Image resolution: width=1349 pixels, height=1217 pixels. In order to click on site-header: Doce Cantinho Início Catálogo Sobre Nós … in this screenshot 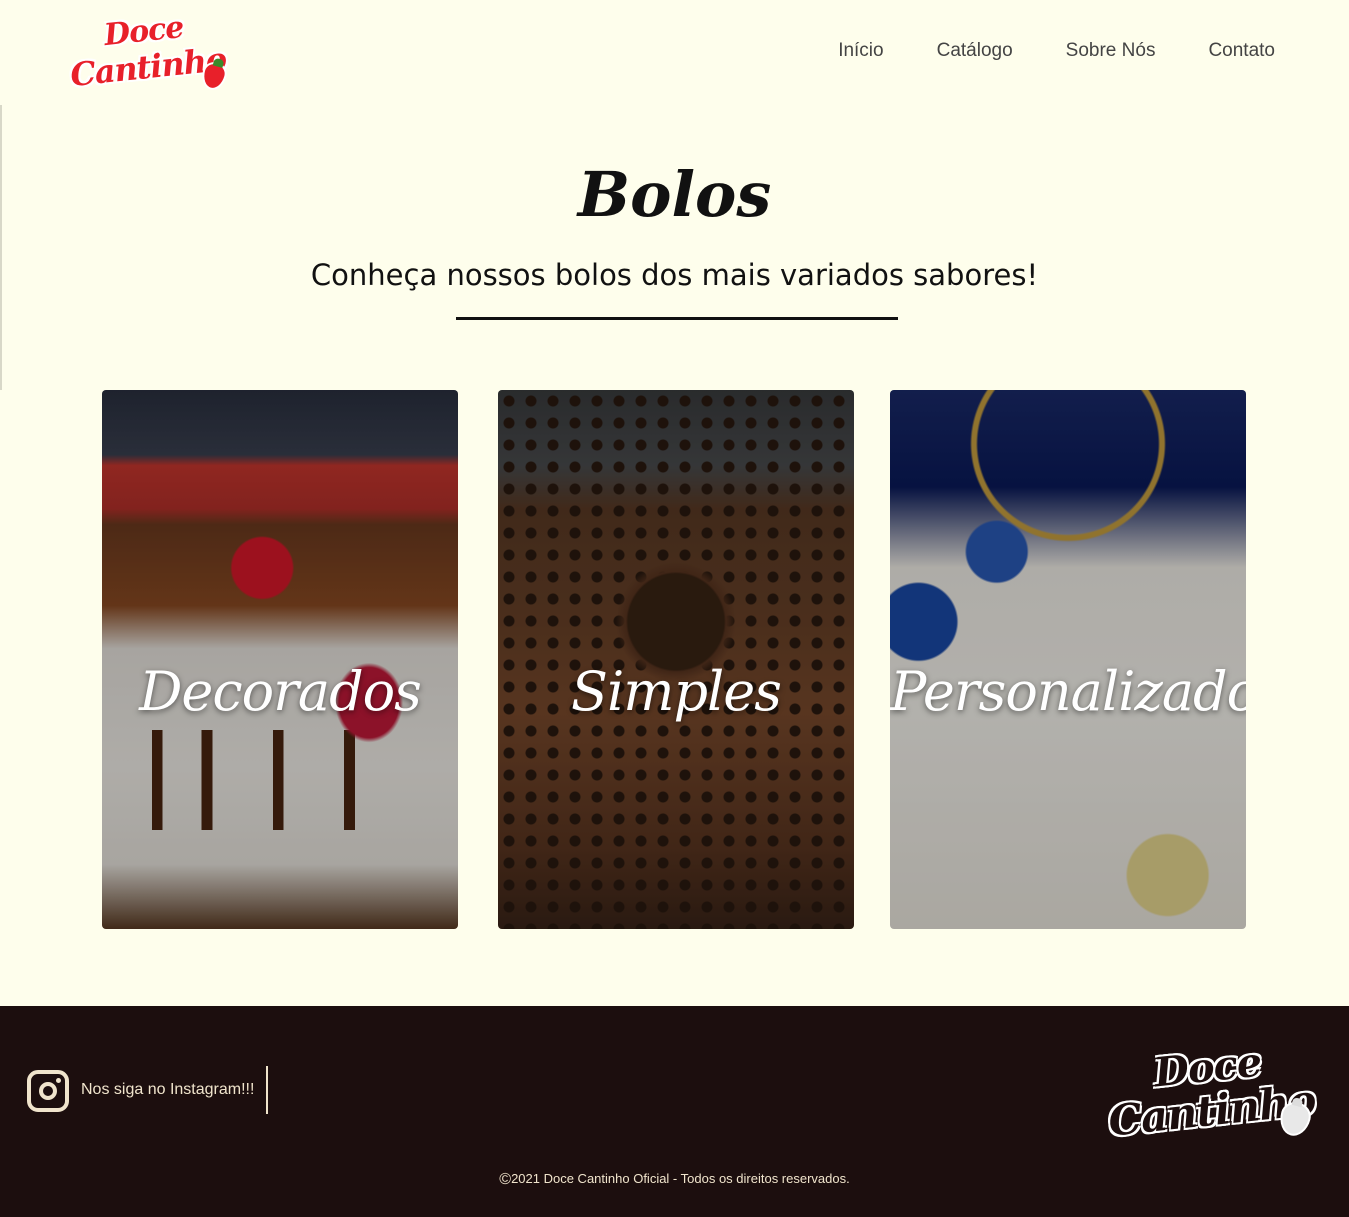, I will do `click(674, 52)`.